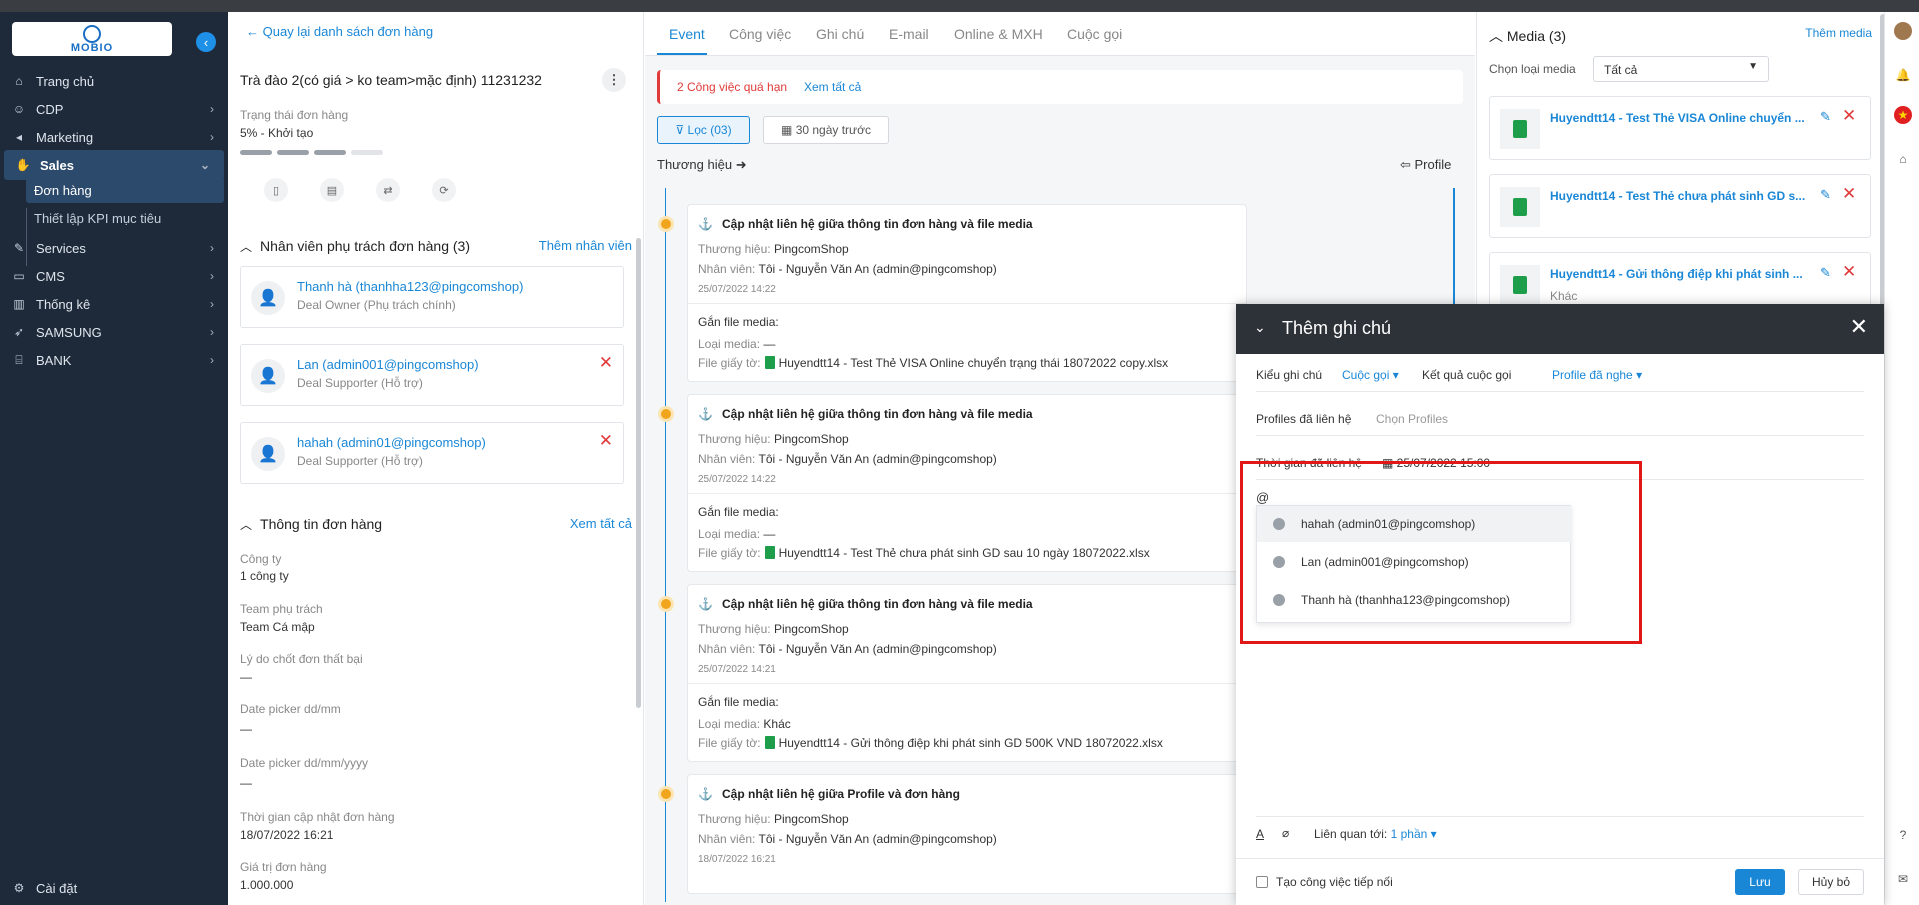 The height and width of the screenshot is (905, 1919). I want to click on bell-icon: 🔔, so click(1903, 75).